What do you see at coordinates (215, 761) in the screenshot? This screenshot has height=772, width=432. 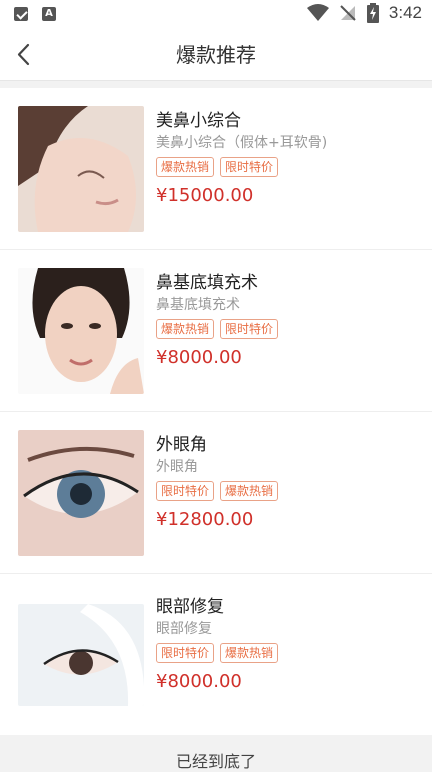 I see `end-of-list-text: 已经到底了` at bounding box center [215, 761].